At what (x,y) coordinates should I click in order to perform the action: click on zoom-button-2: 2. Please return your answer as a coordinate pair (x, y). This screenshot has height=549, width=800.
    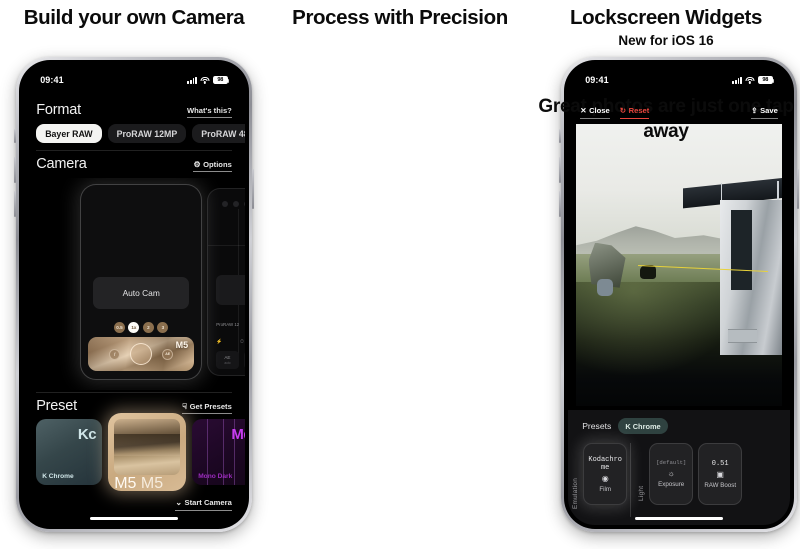
    Looking at the image, I should click on (148, 328).